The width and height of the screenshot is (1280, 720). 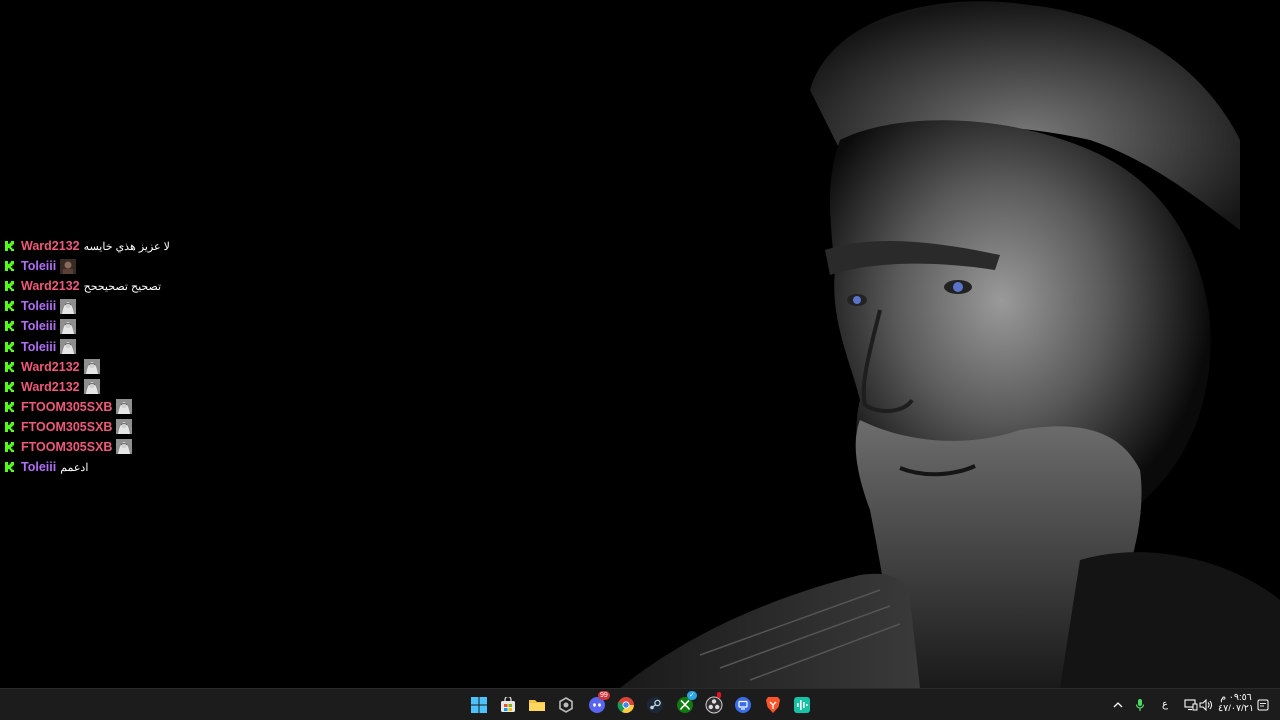 I want to click on start-icon, so click(x=479, y=705).